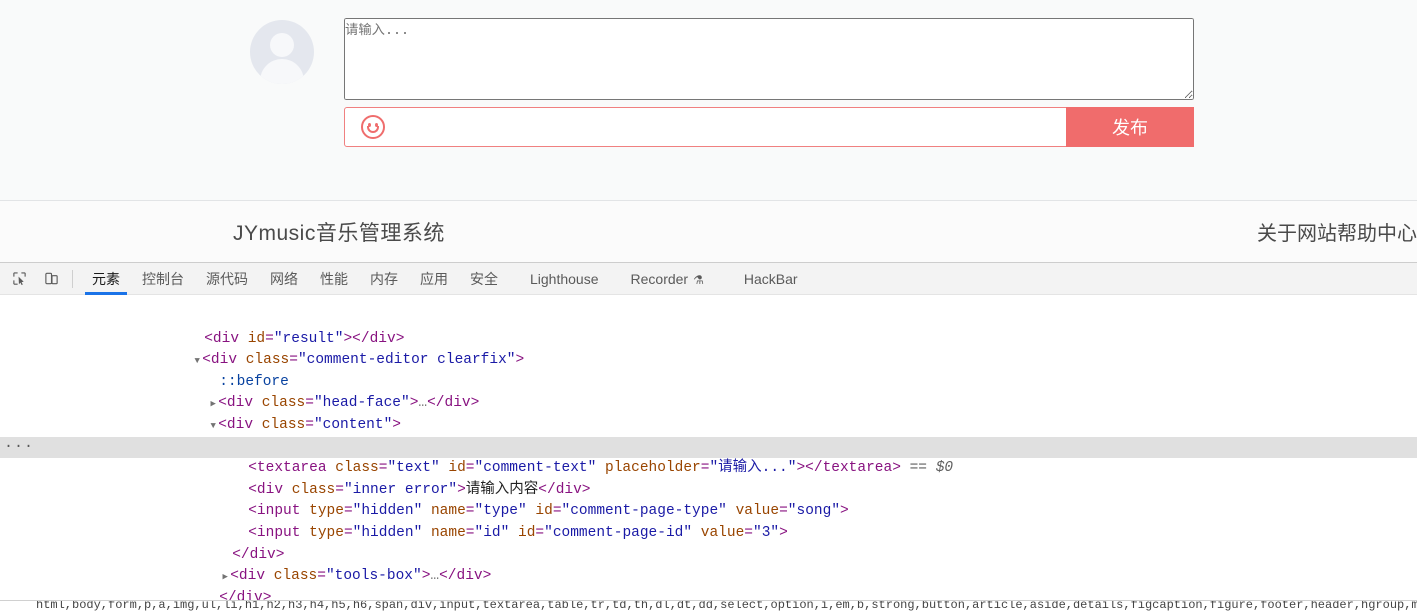 Image resolution: width=1417 pixels, height=614 pixels. I want to click on tab-application: 应用, so click(434, 279).